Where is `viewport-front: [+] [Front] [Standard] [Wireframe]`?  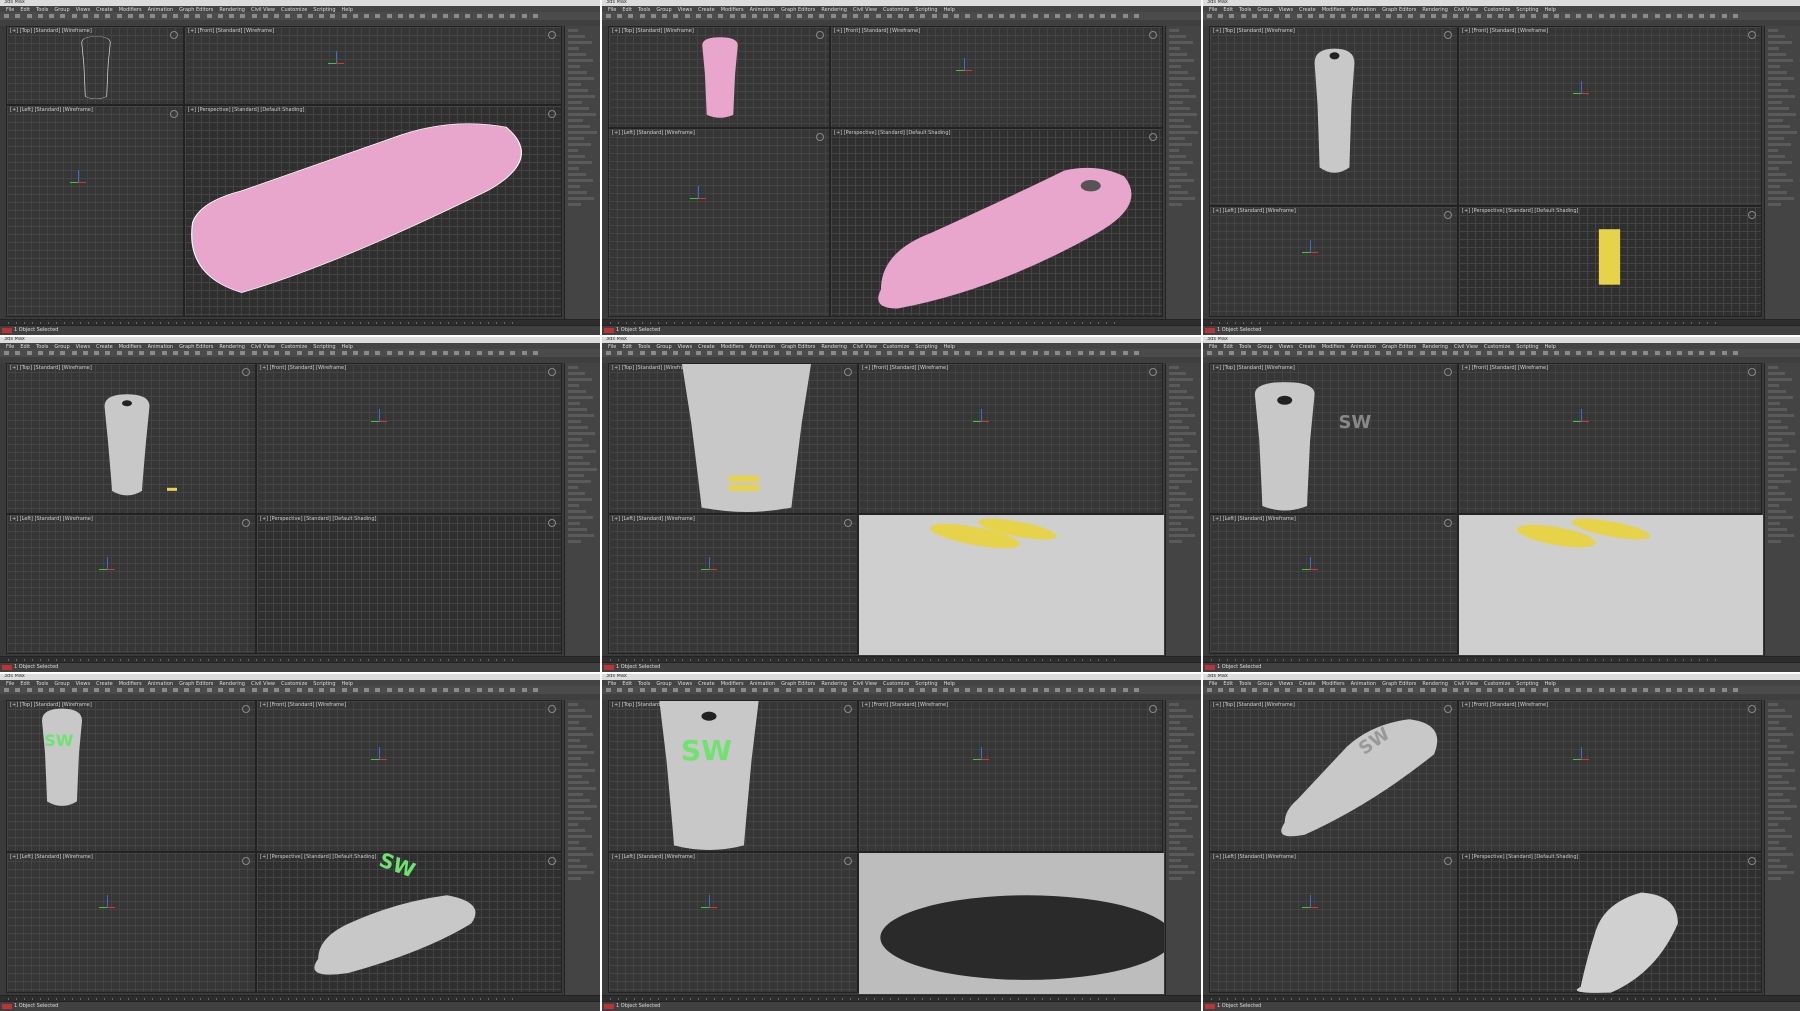 viewport-front: [+] [Front] [Standard] [Wireframe] is located at coordinates (1010, 776).